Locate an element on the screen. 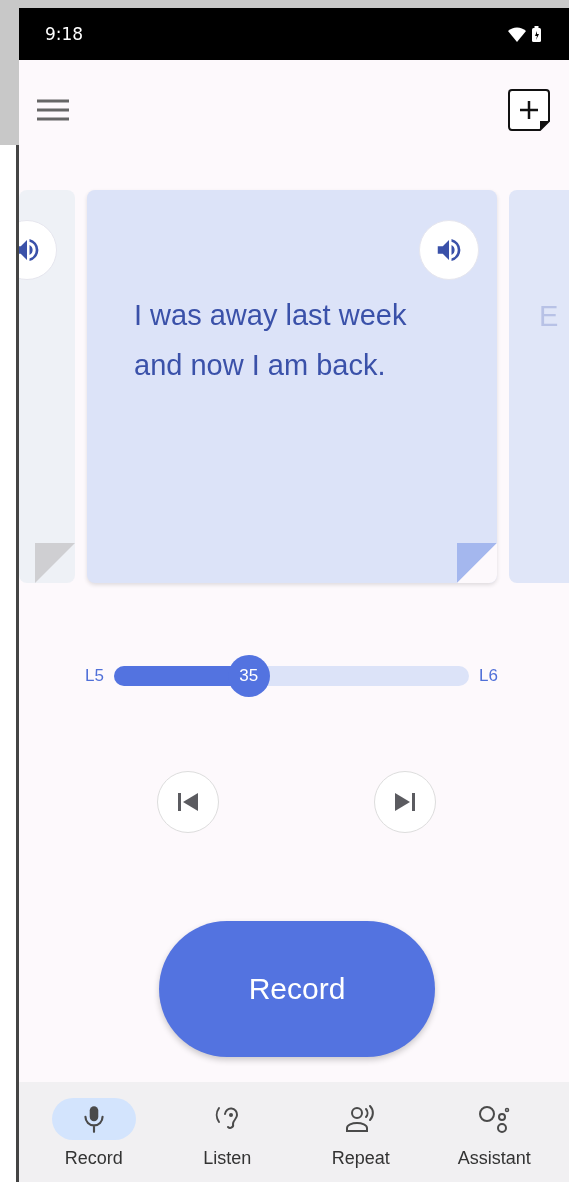  nav-tab: Listen is located at coordinates (227, 1132).